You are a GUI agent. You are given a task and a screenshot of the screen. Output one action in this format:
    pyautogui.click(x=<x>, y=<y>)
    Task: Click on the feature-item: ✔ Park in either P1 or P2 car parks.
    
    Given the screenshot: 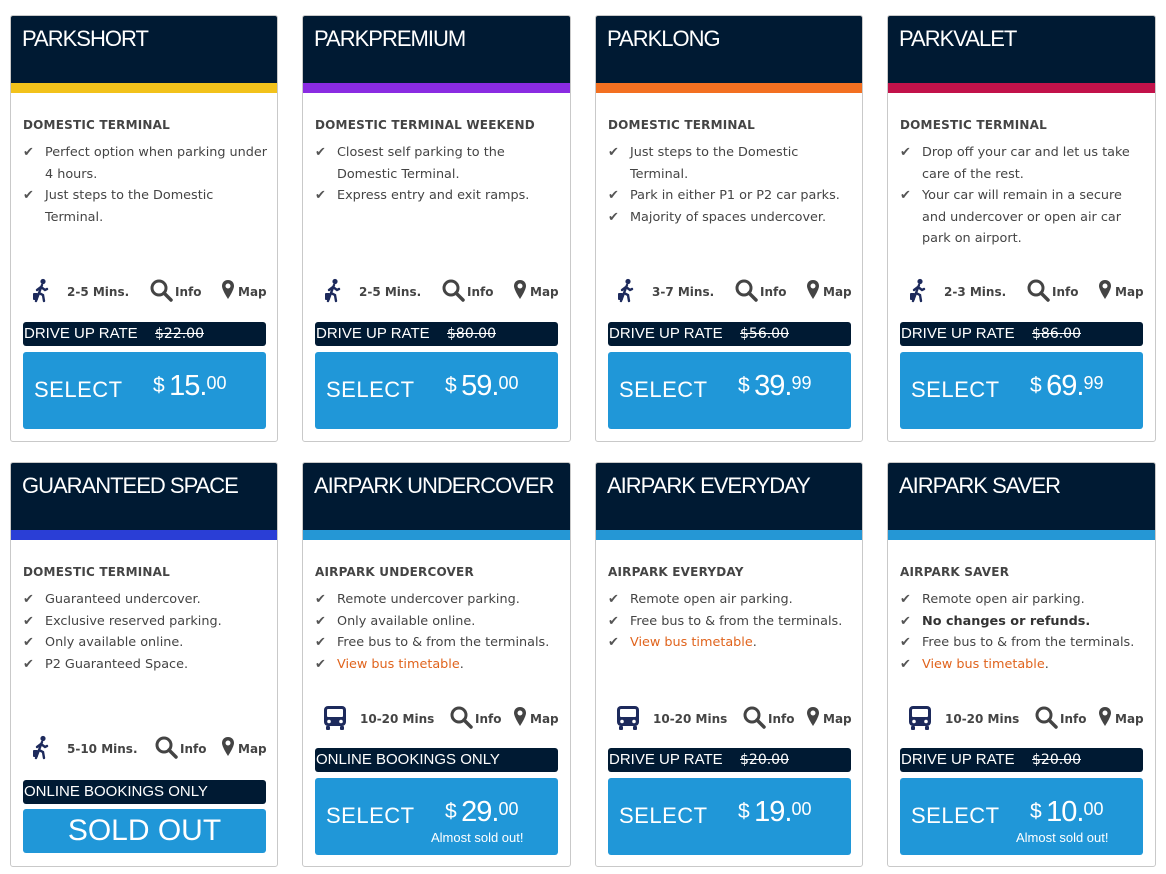 What is the action you would take?
    pyautogui.click(x=731, y=196)
    